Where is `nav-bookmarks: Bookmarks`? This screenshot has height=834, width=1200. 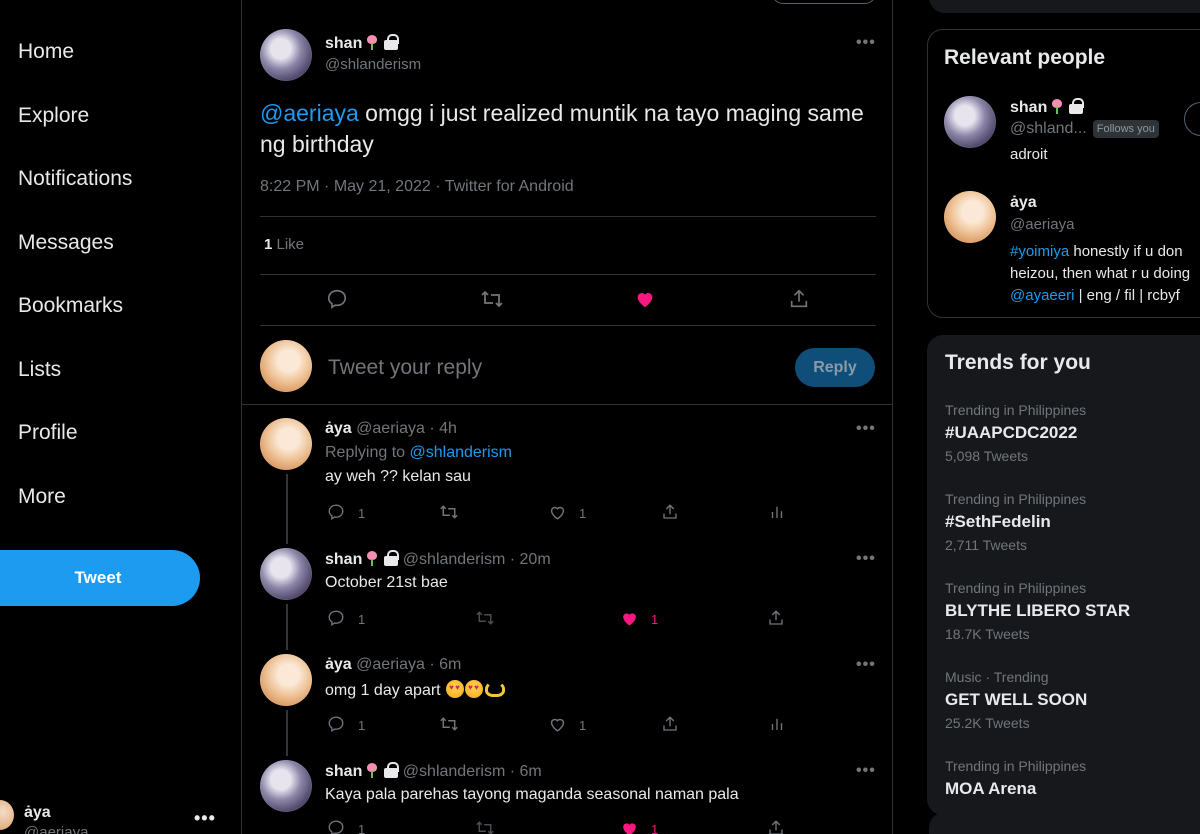 nav-bookmarks: Bookmarks is located at coordinates (70, 306).